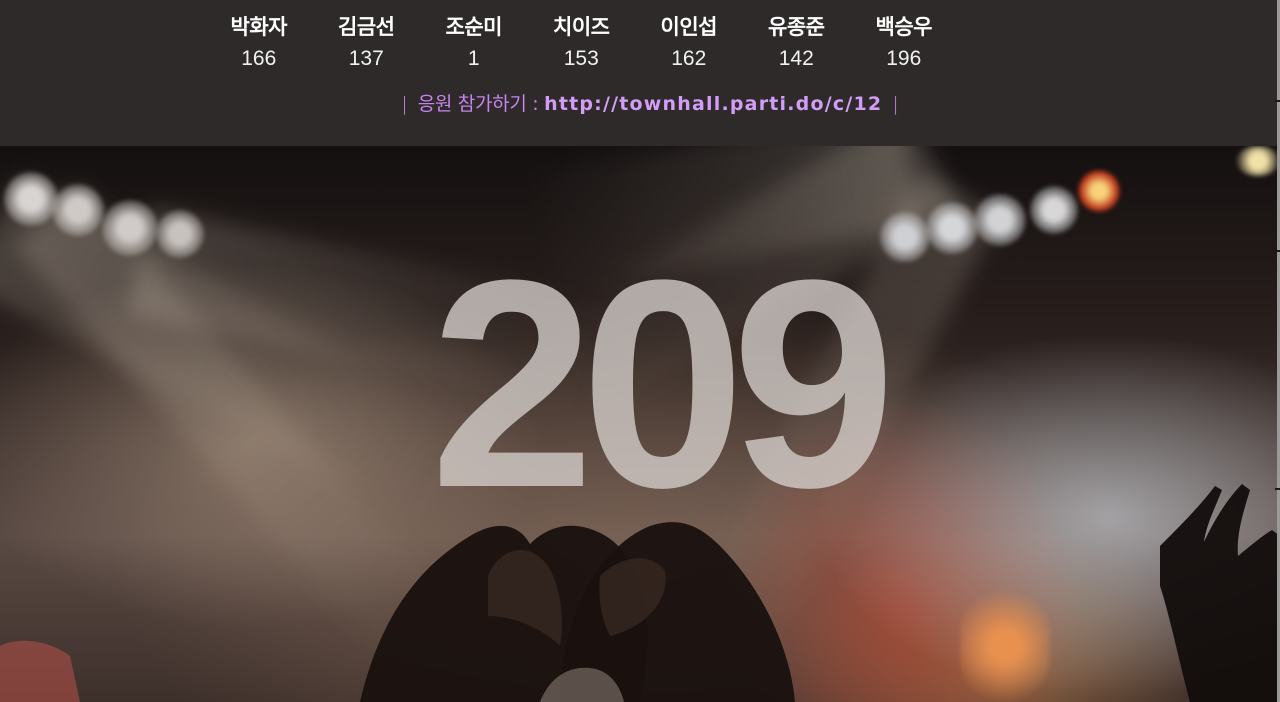 The width and height of the screenshot is (1280, 702). What do you see at coordinates (259, 42) in the screenshot?
I see `score-item: 박화자 166` at bounding box center [259, 42].